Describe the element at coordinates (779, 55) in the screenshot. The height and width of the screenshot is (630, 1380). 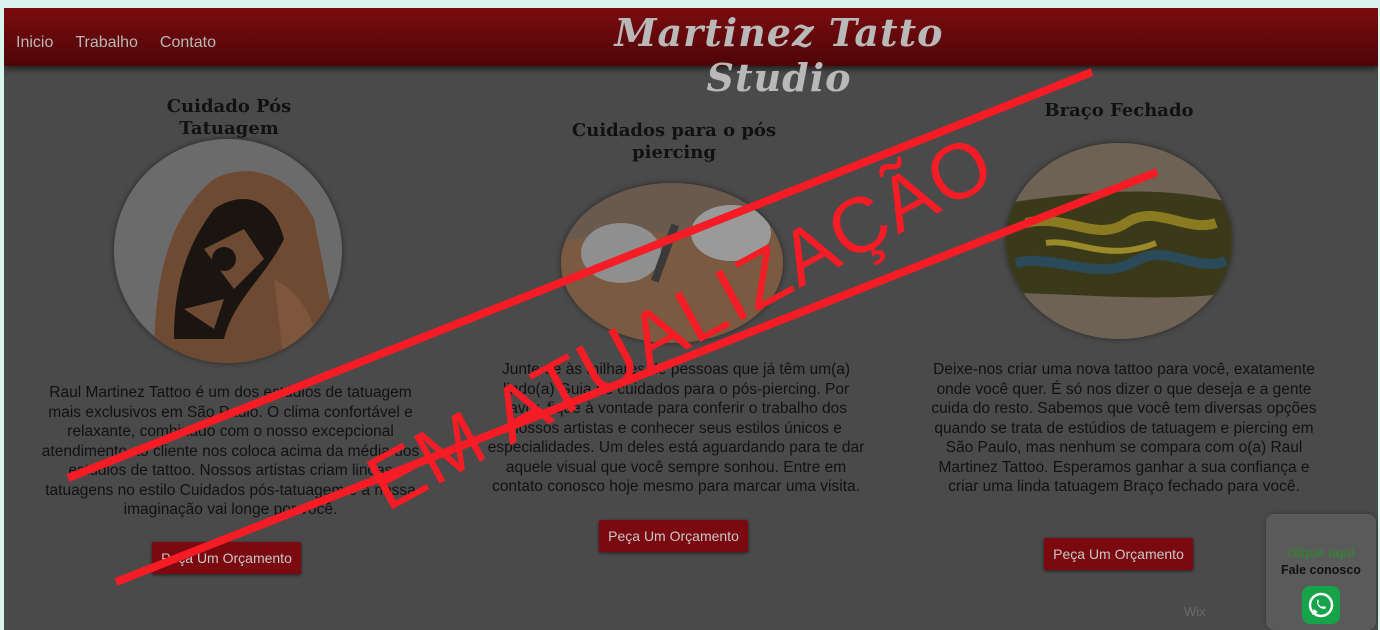
I see `site-logo-title: Martinez Tatto Studio` at that location.